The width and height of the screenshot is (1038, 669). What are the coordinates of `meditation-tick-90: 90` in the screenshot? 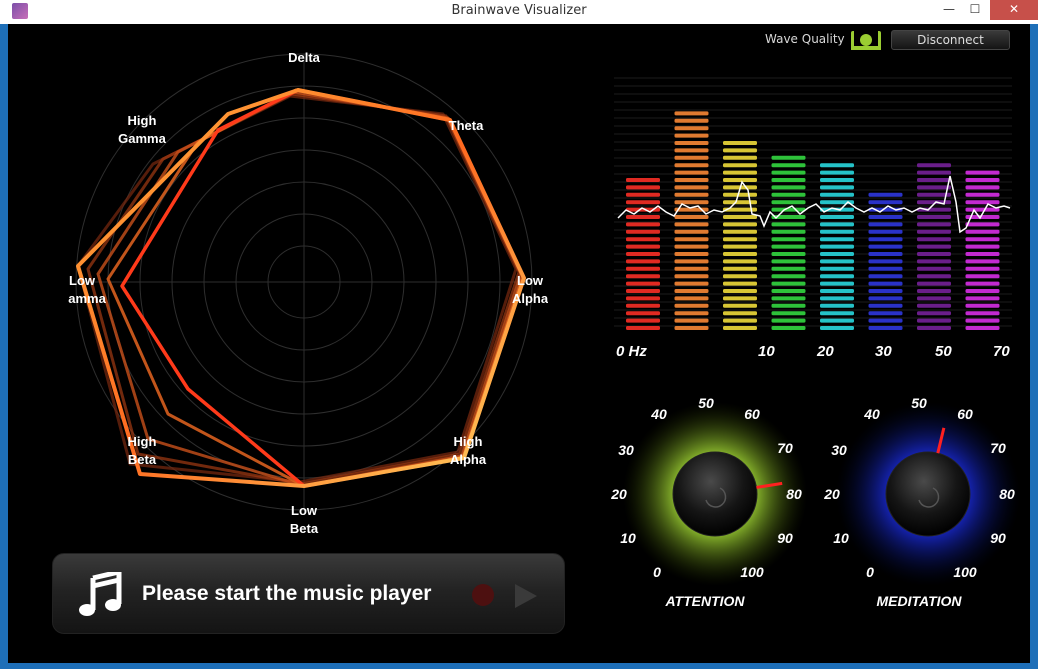 It's located at (998, 538).